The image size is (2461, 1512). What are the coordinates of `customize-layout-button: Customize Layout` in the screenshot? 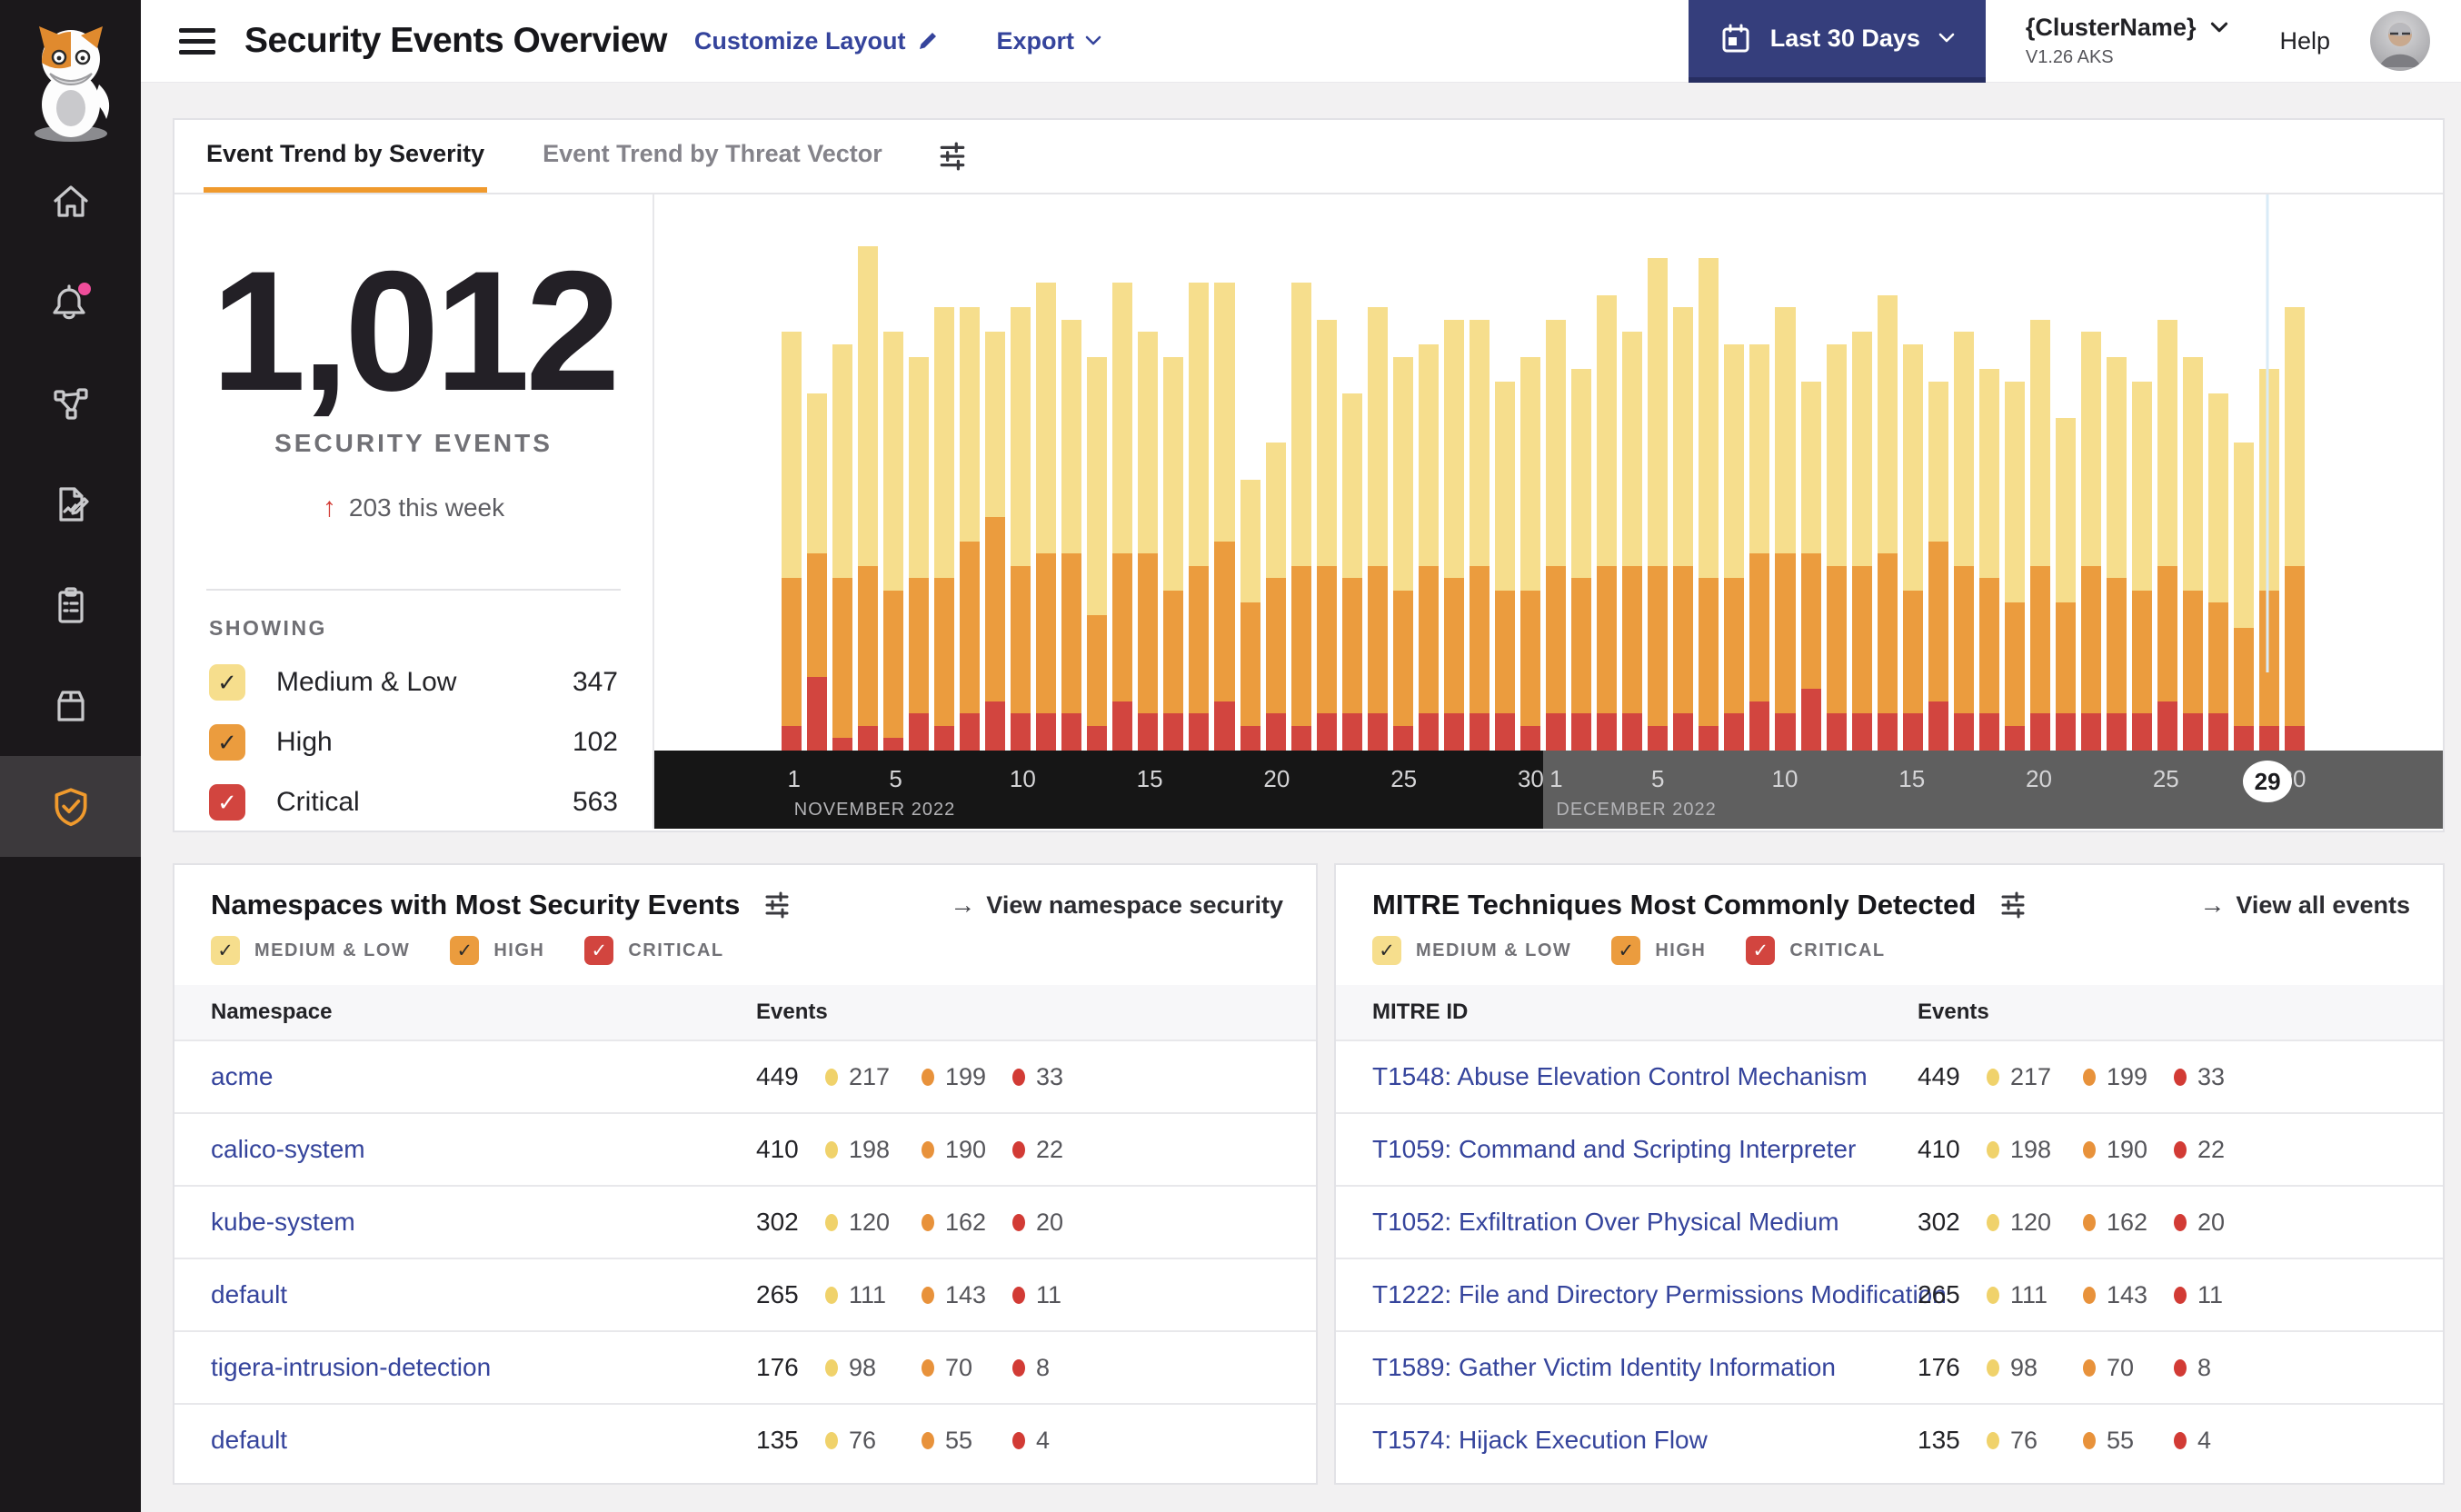 It's located at (817, 41).